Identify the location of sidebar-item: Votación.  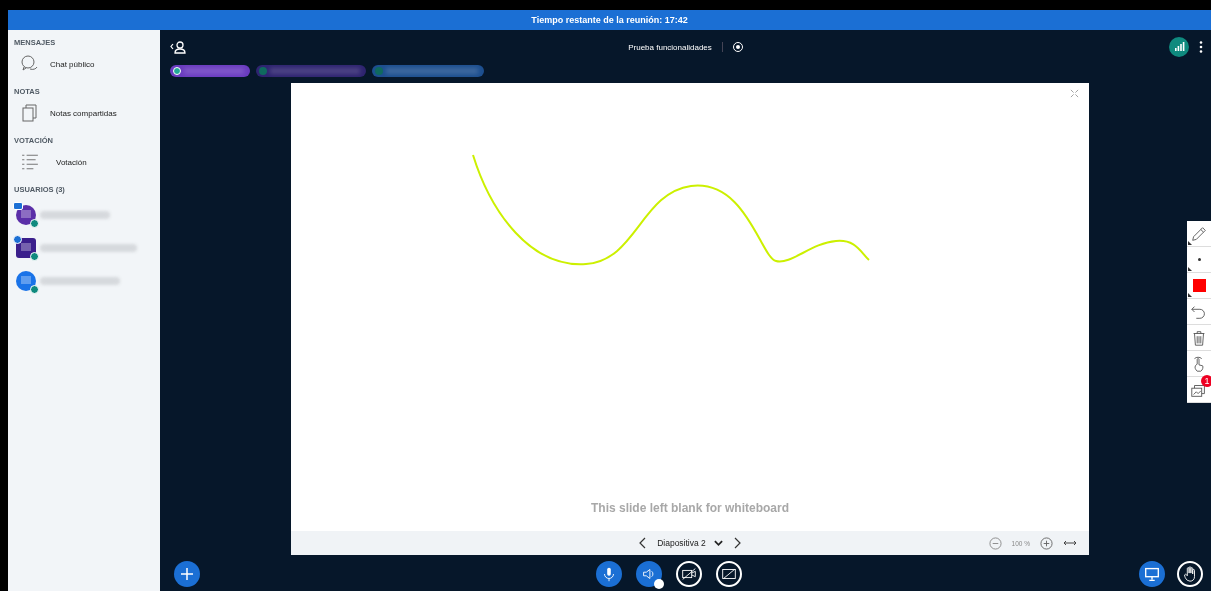
(90, 162).